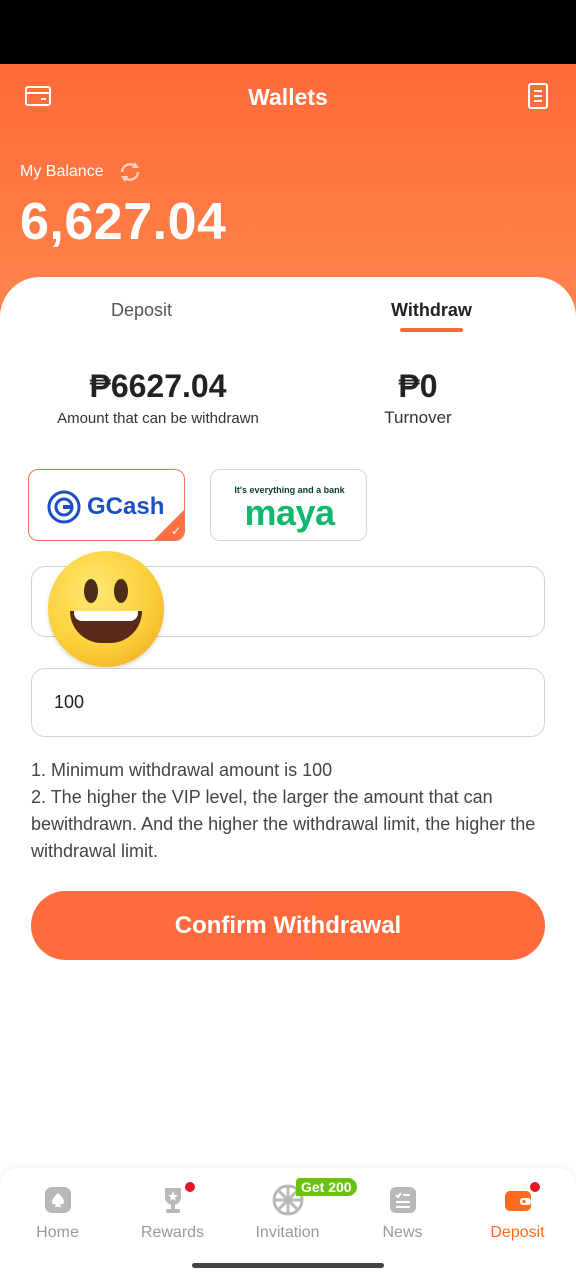  I want to click on home-indicator, so click(288, 1265).